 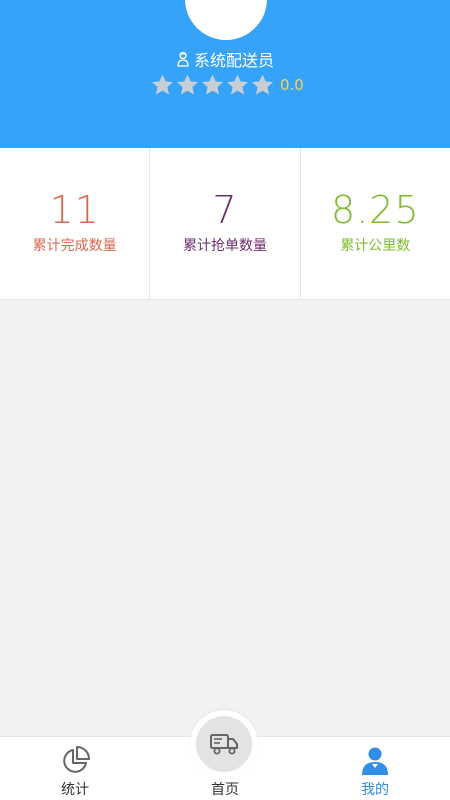 I want to click on avatar, so click(x=226, y=20).